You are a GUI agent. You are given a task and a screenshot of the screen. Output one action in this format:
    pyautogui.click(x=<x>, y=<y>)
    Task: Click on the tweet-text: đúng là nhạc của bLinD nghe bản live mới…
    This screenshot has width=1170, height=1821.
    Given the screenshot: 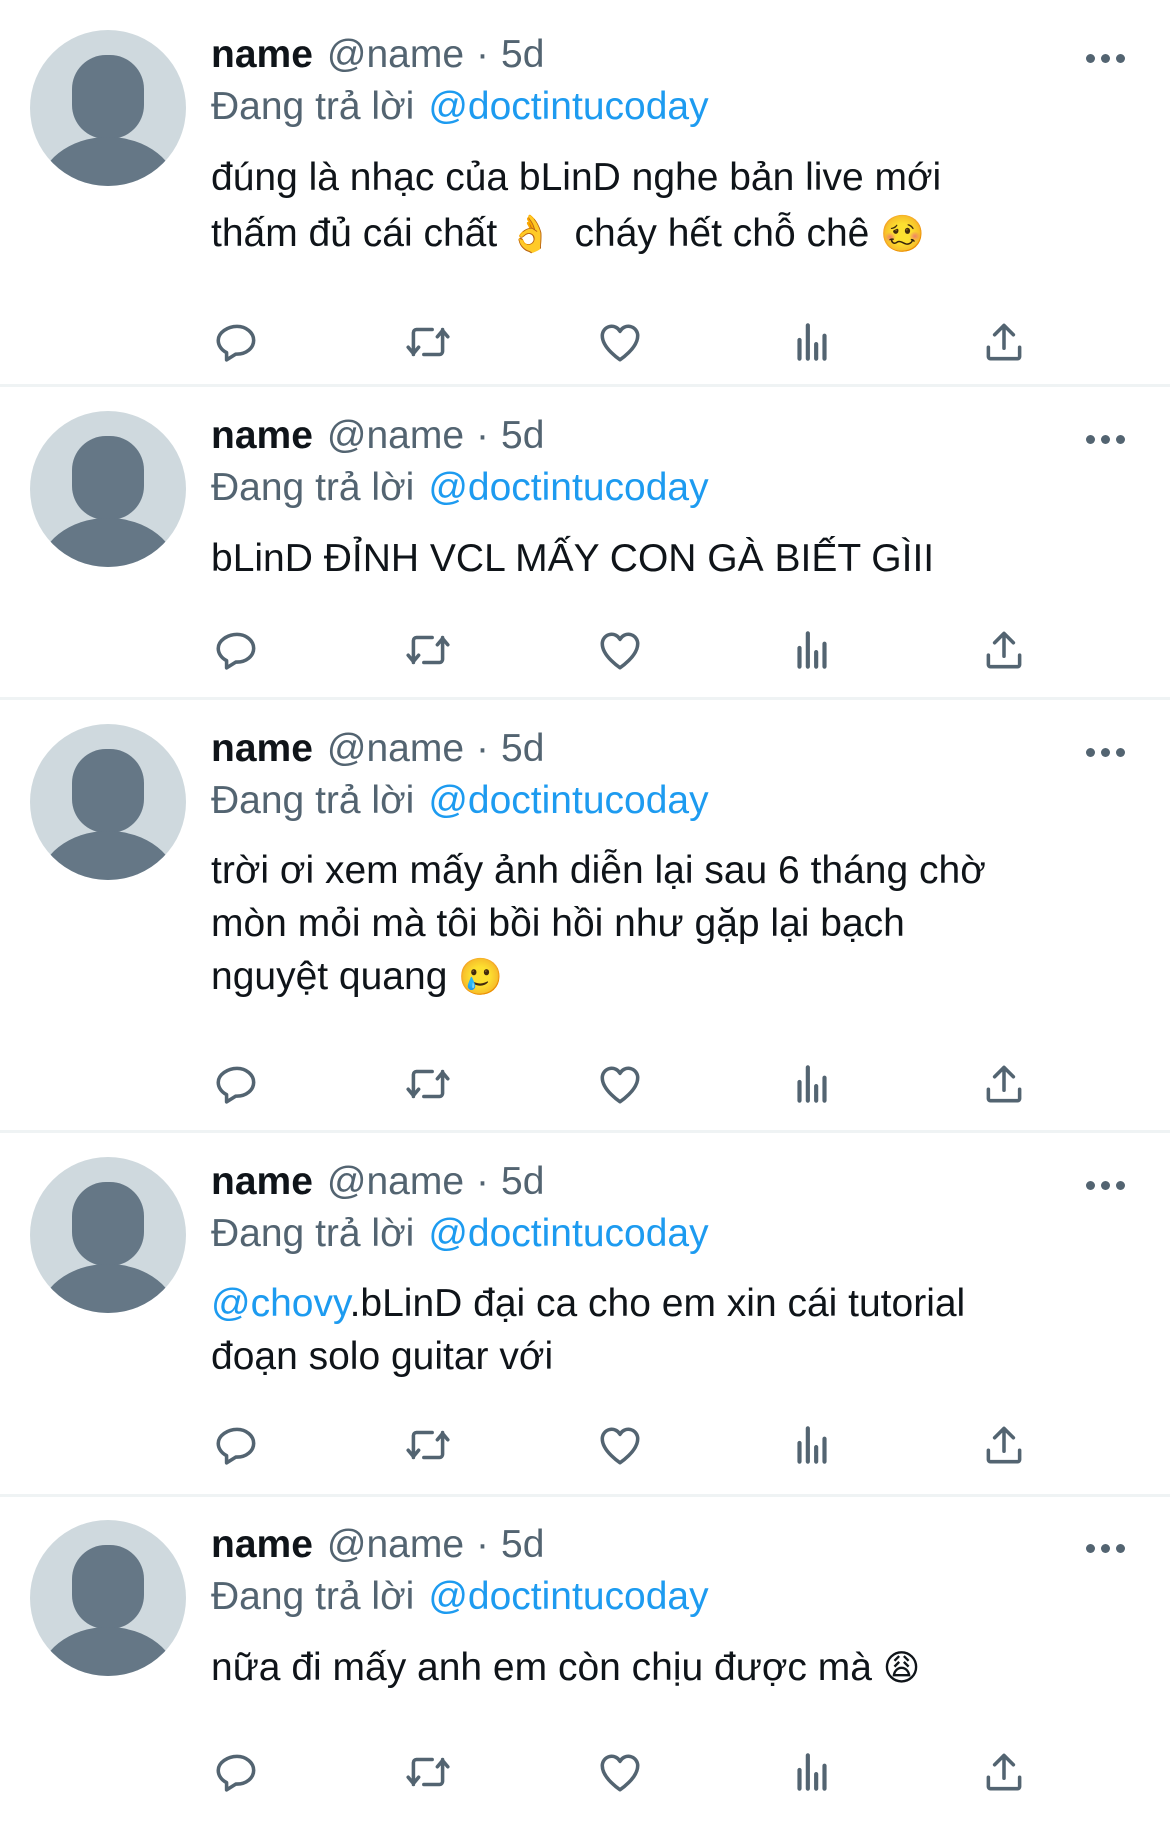 What is the action you would take?
    pyautogui.click(x=661, y=206)
    